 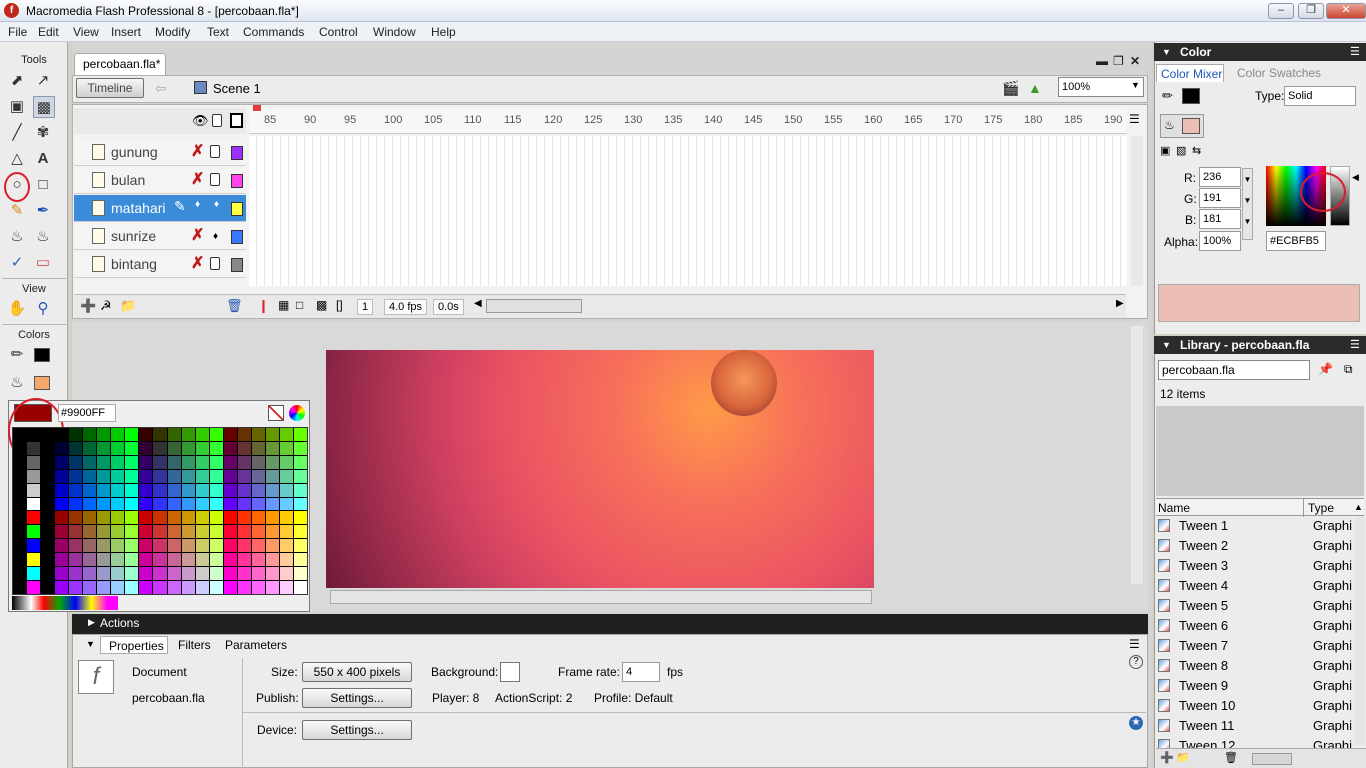 I want to click on layer-matahari: matahari ✎ ♦ ♦, so click(x=160, y=208).